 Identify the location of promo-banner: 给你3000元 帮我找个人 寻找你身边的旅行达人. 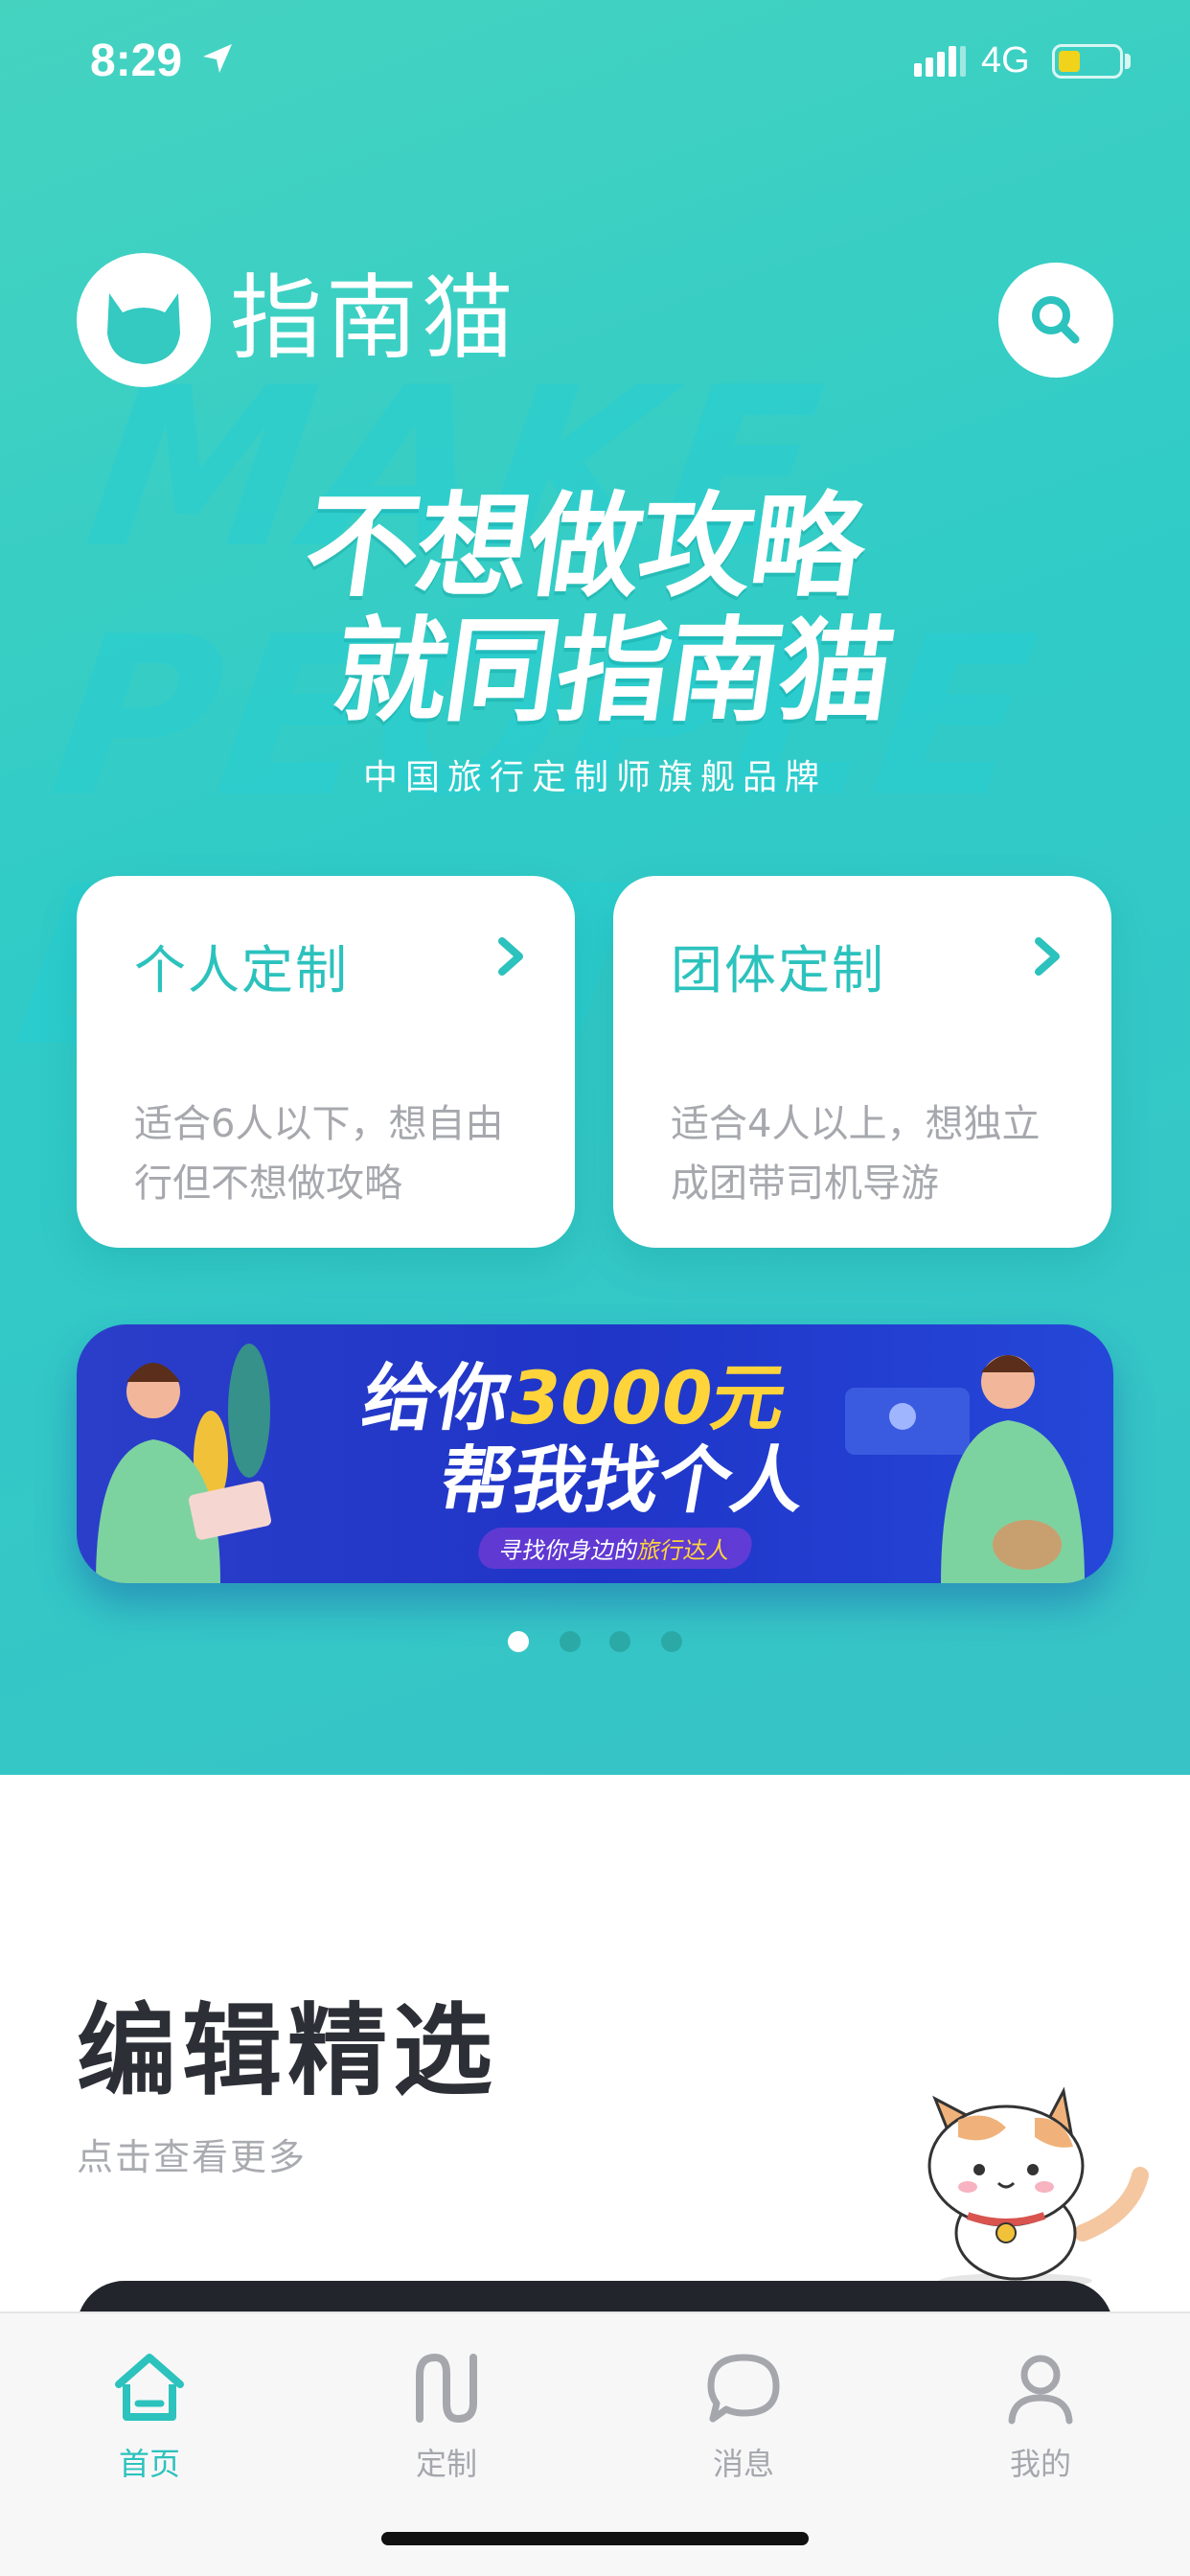
(595, 1453).